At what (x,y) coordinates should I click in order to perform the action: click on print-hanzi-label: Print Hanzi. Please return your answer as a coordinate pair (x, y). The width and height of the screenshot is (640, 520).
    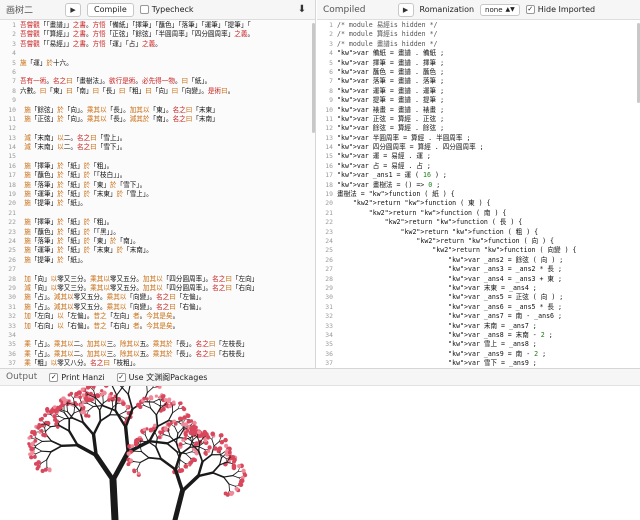
    Looking at the image, I should click on (83, 377).